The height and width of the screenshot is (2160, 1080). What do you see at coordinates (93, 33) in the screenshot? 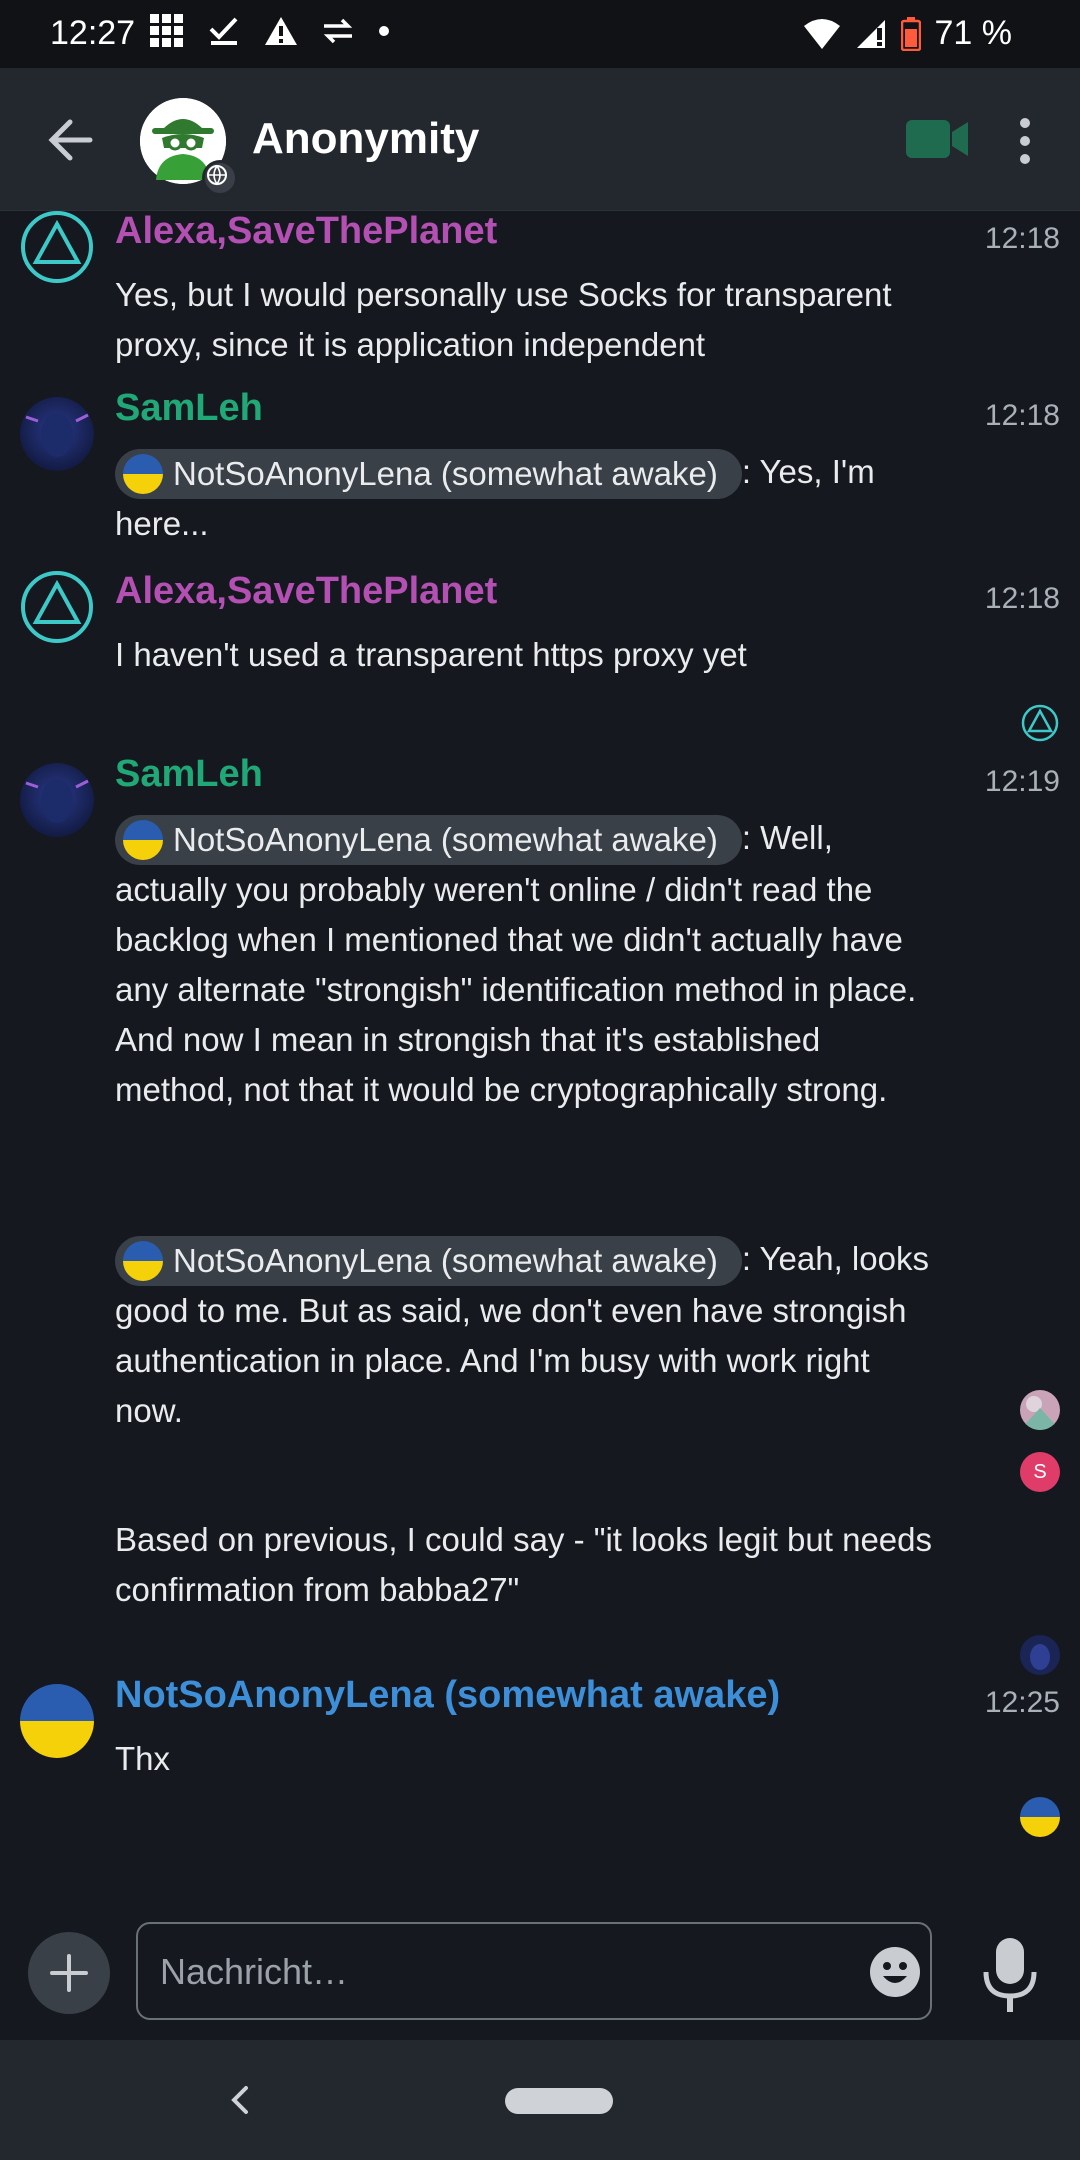
I see `status-time: 12:27` at bounding box center [93, 33].